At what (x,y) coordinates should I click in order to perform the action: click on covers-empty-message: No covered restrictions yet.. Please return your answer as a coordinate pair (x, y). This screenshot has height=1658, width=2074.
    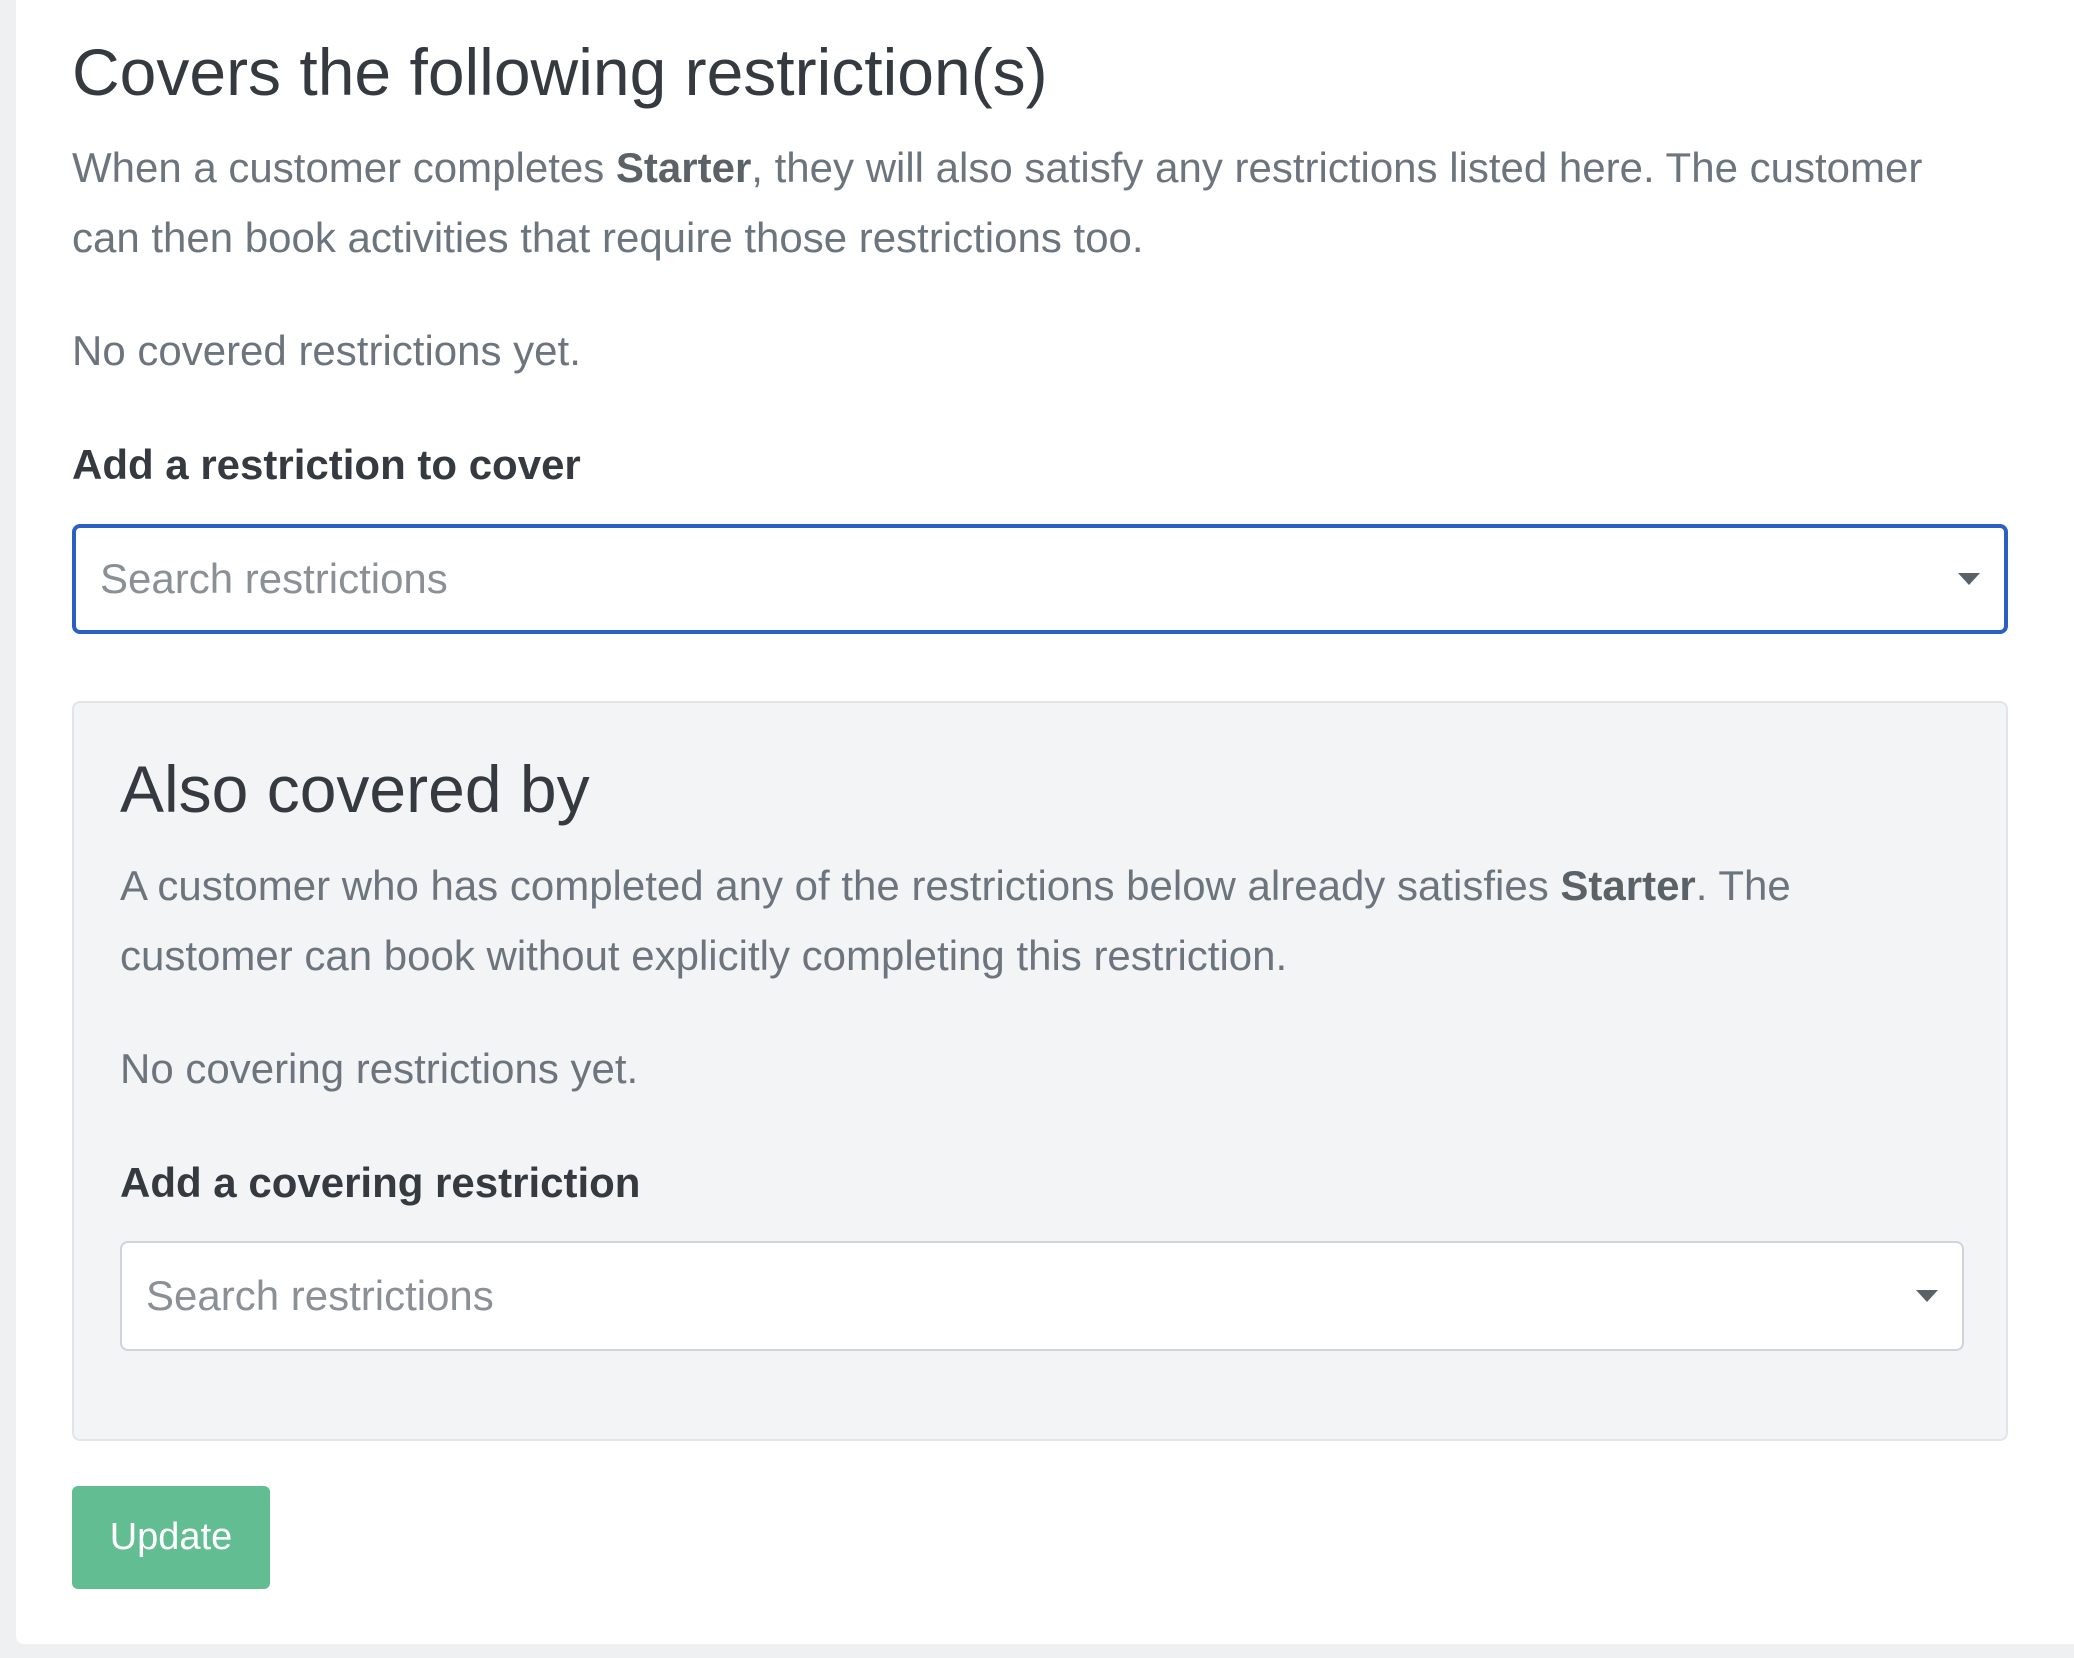
    Looking at the image, I should click on (326, 350).